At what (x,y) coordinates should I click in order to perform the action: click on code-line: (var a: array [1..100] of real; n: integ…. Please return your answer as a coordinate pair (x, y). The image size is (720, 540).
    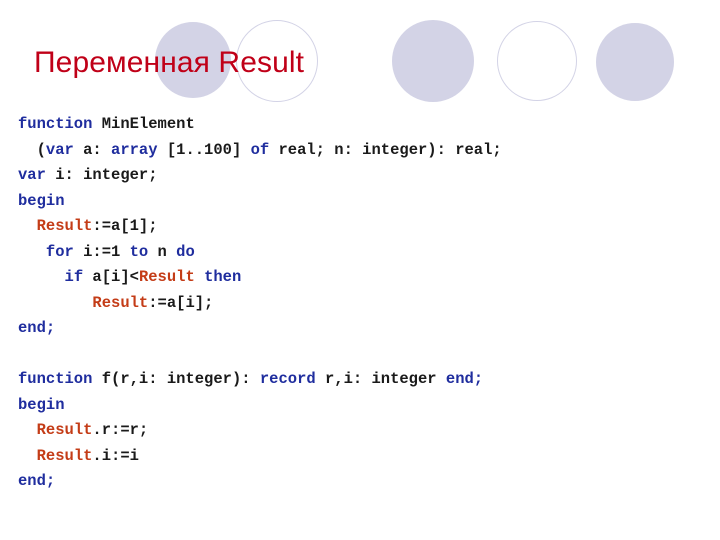
    Looking at the image, I should click on (363, 151).